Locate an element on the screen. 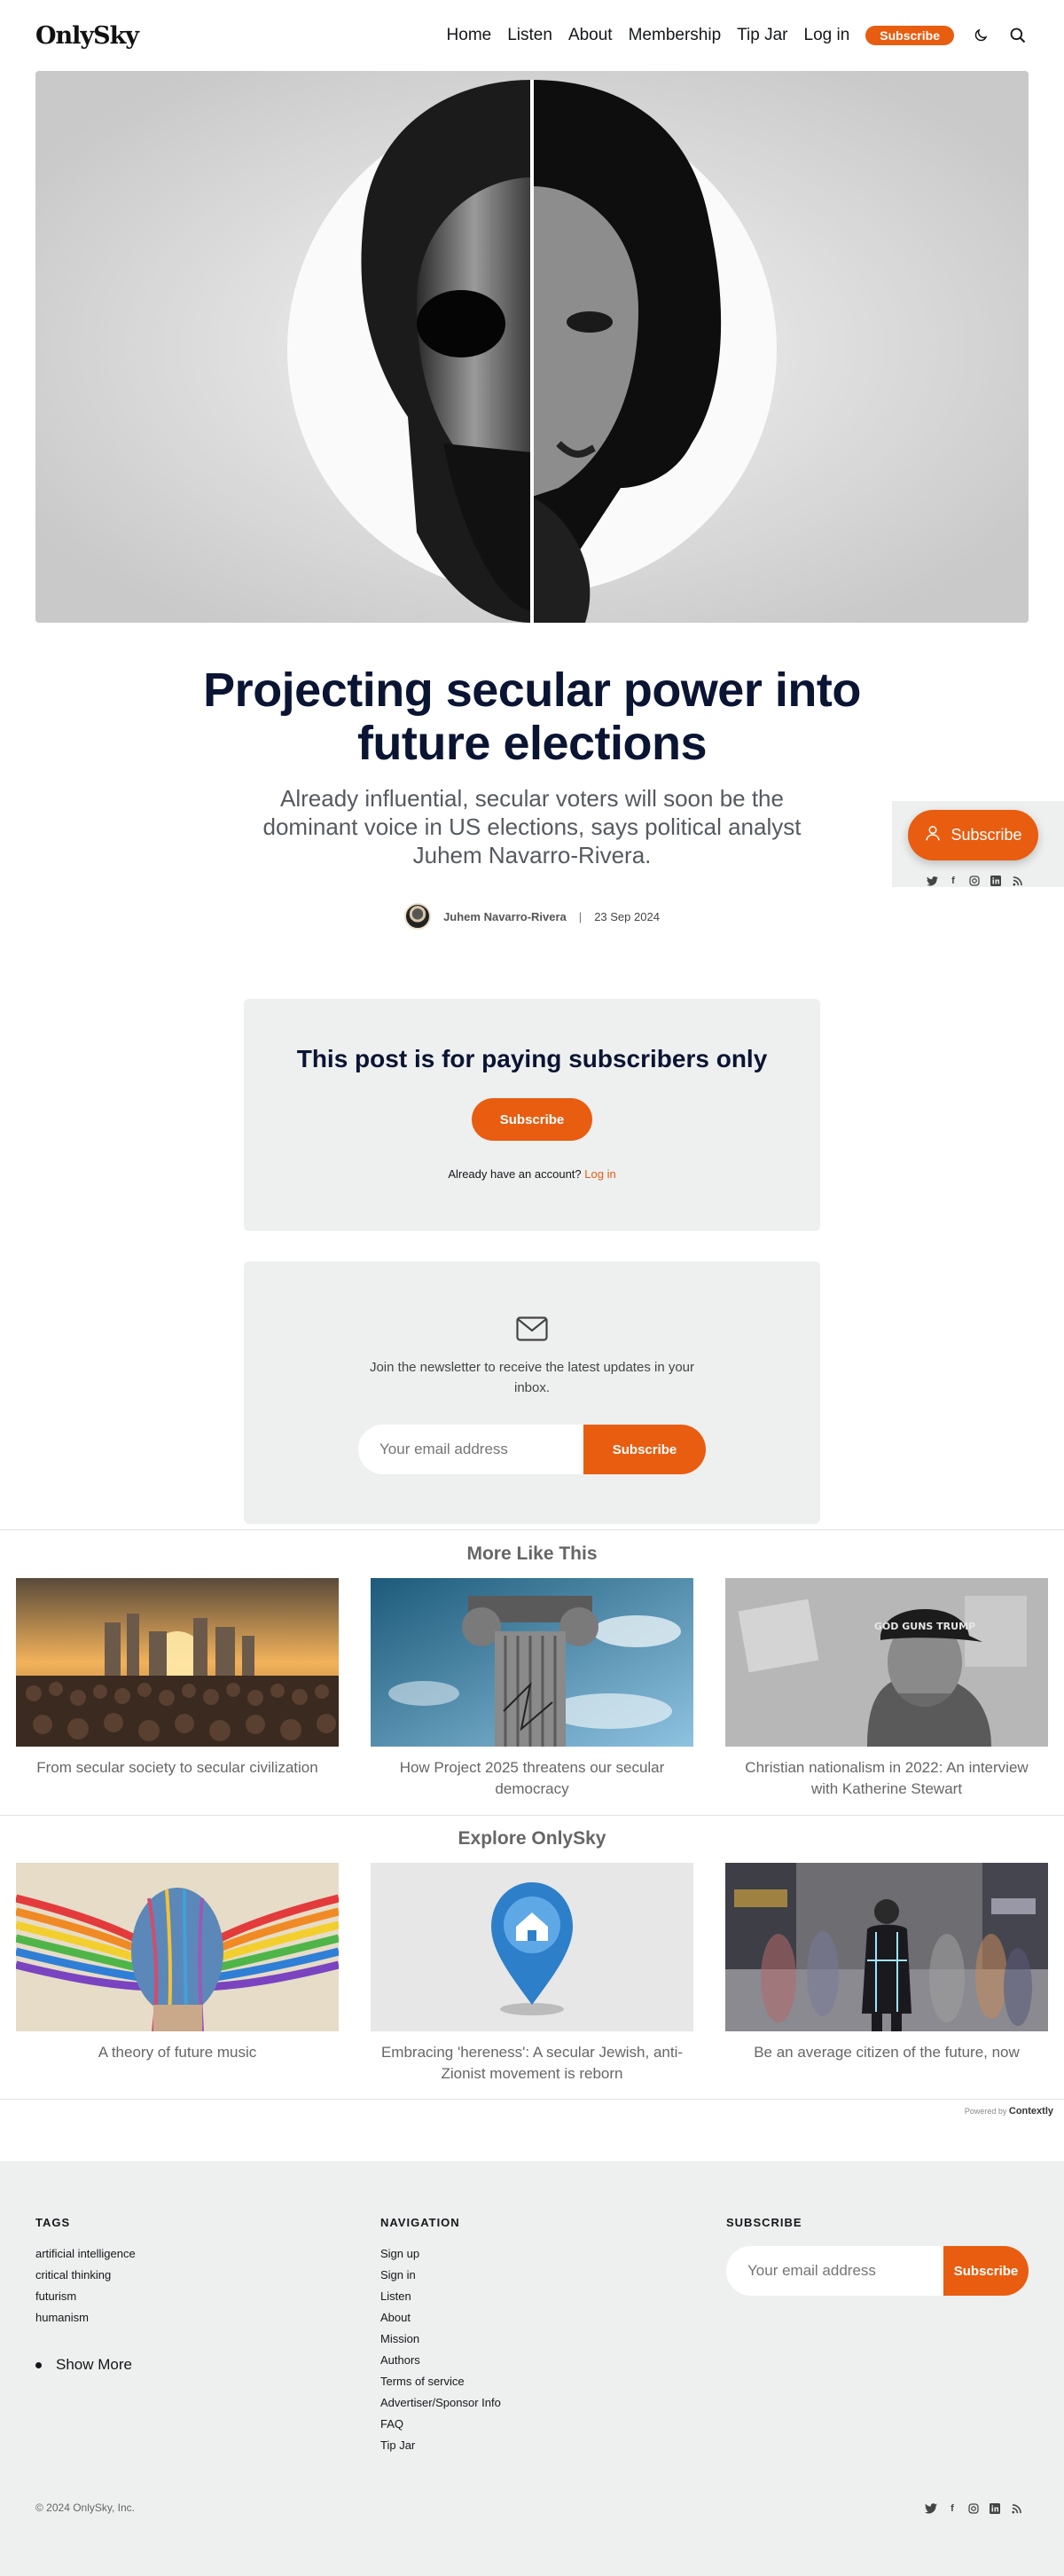  powered-by-brand: Contextly is located at coordinates (1030, 2111).